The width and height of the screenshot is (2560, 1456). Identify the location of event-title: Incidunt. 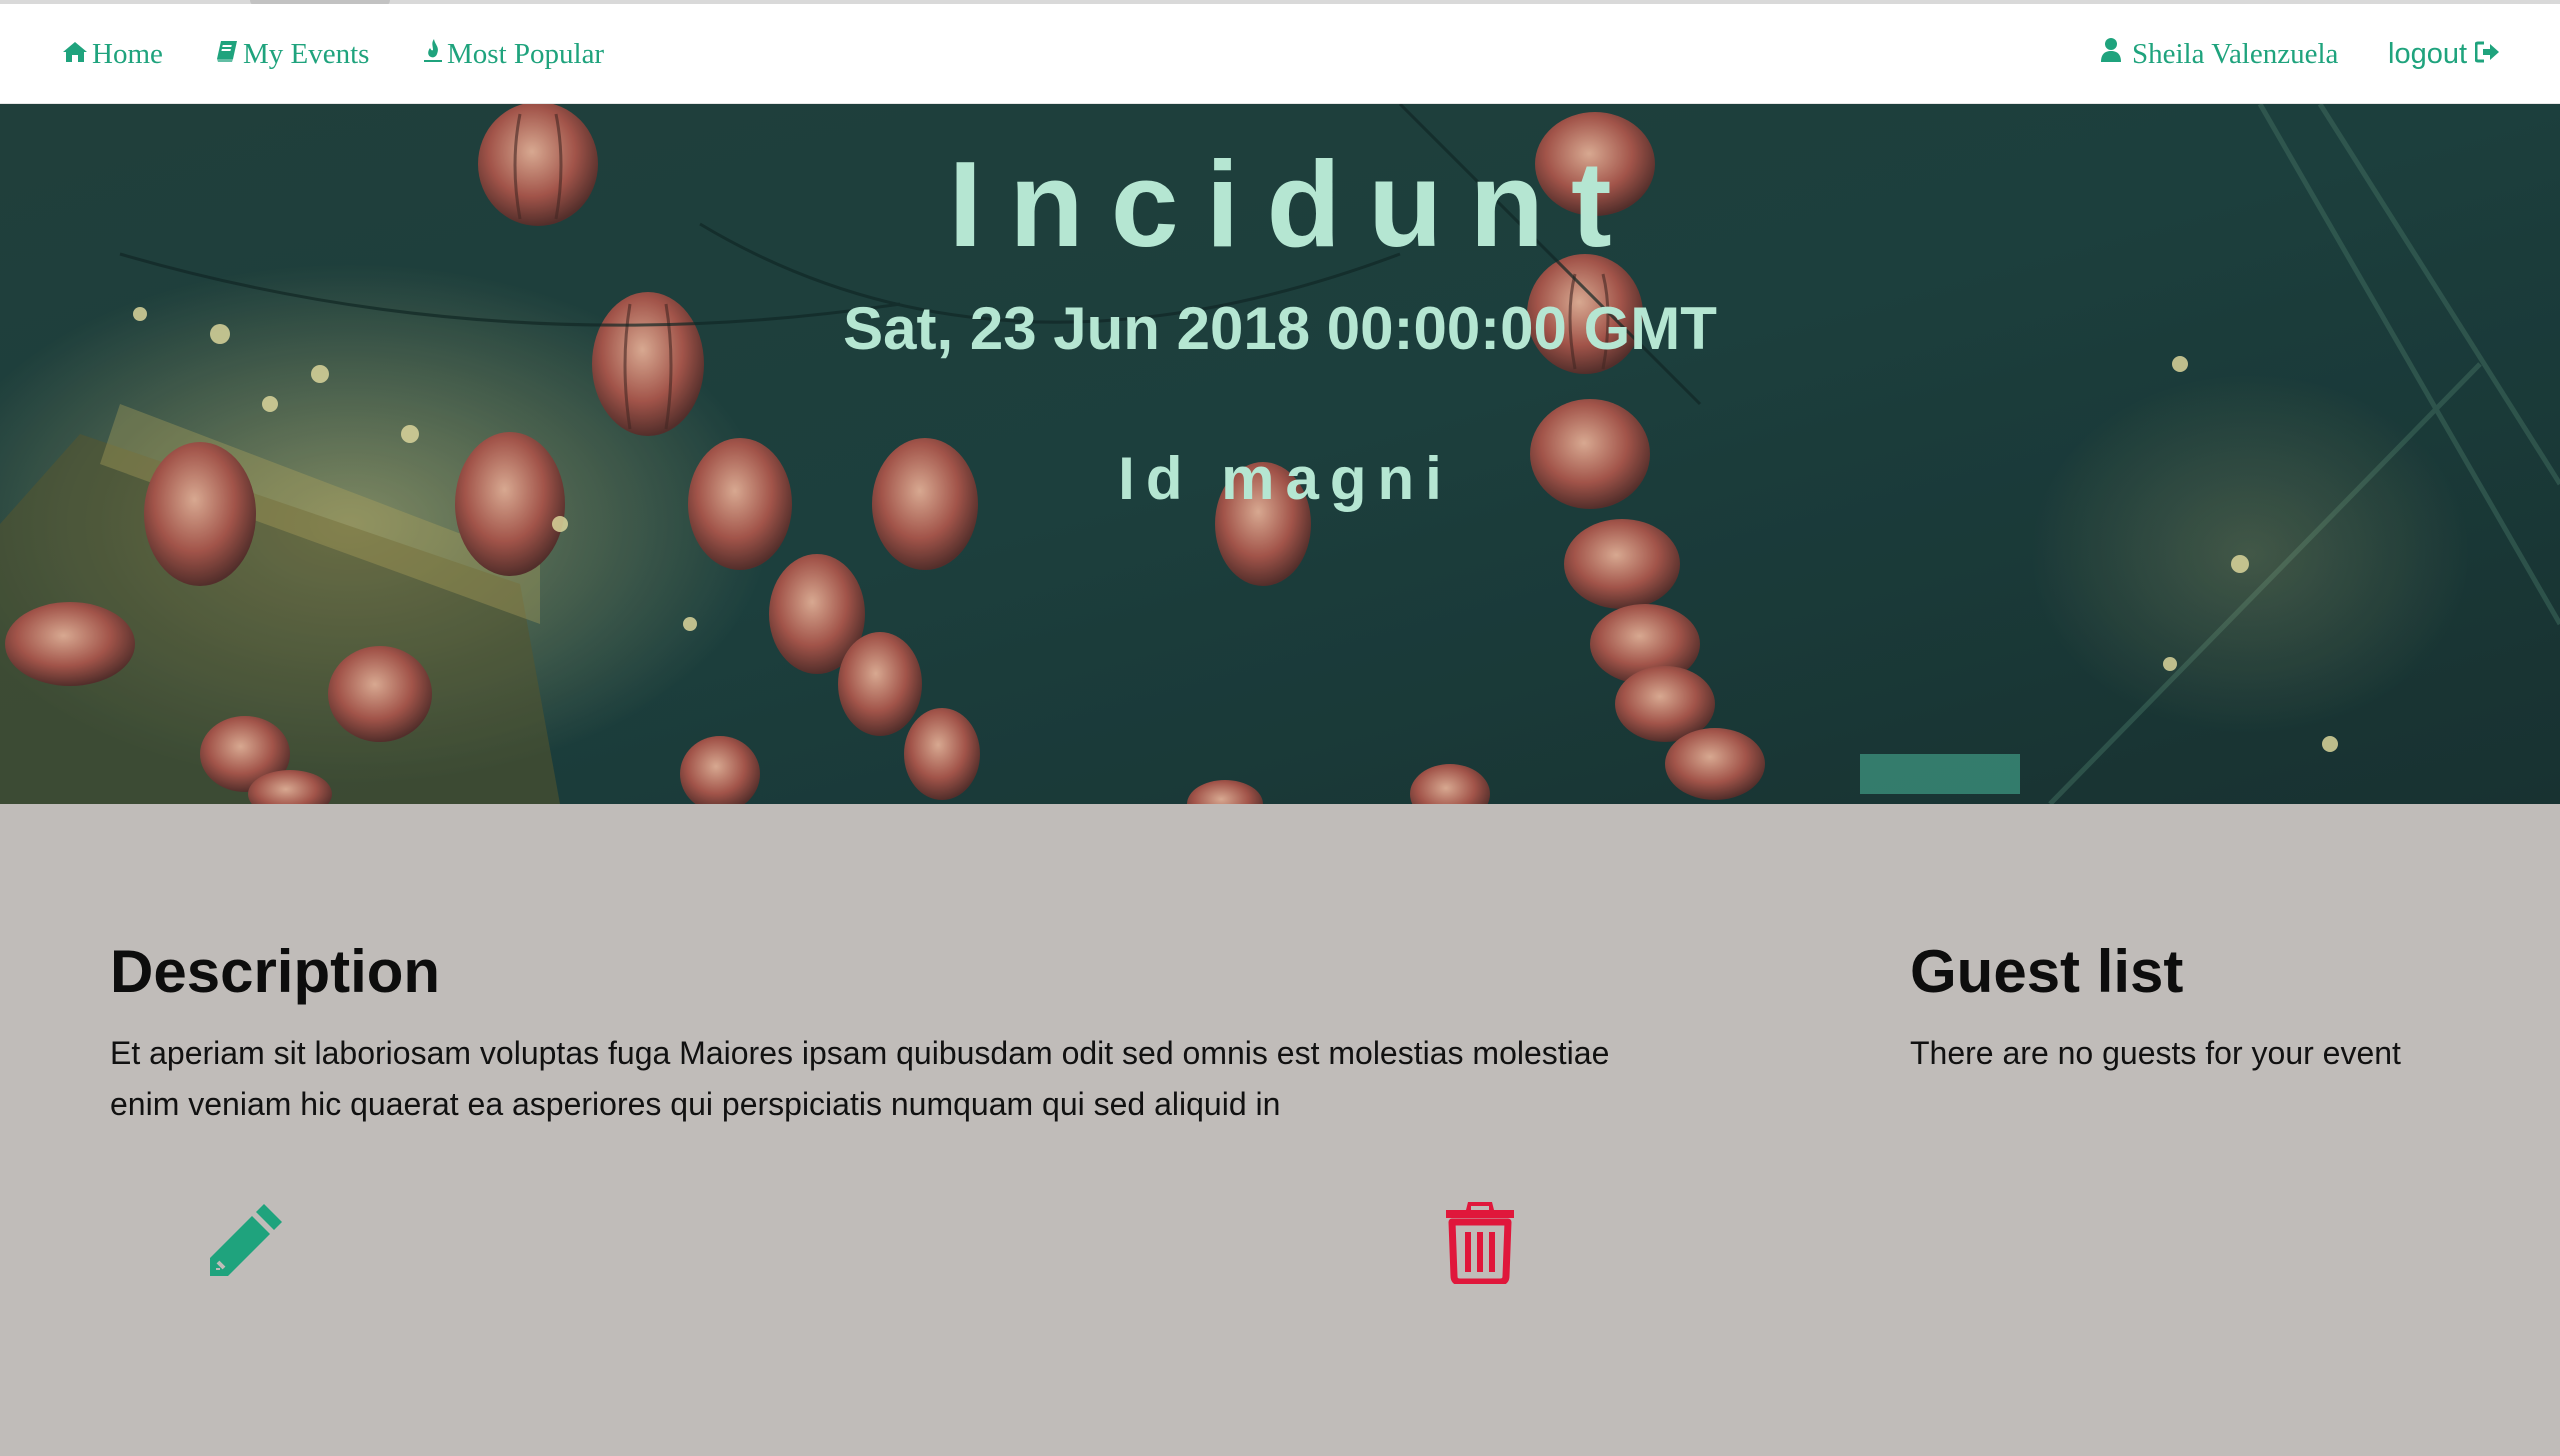
(1293, 204).